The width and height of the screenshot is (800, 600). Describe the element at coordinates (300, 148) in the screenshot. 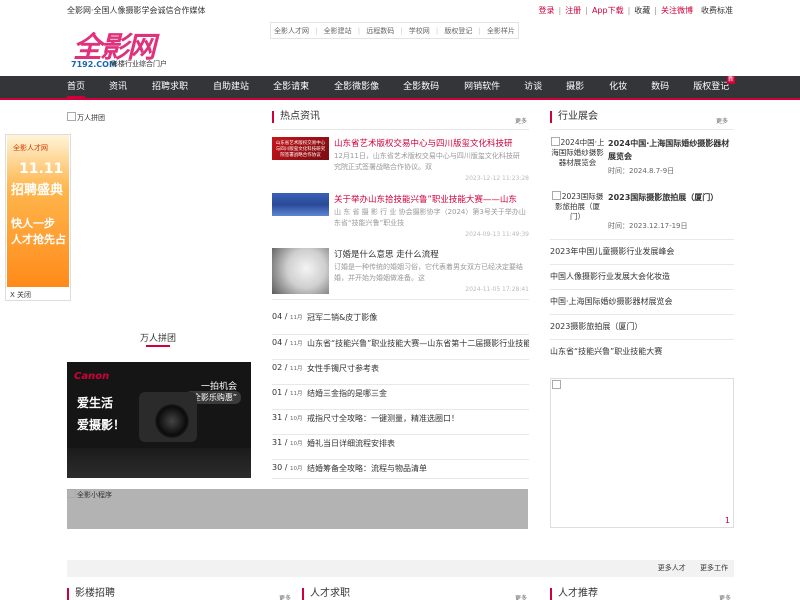

I see `news-thumbnail: 山东省艺术版权交易中心与四川版玺文化科技研究院签署战略合作协议` at that location.